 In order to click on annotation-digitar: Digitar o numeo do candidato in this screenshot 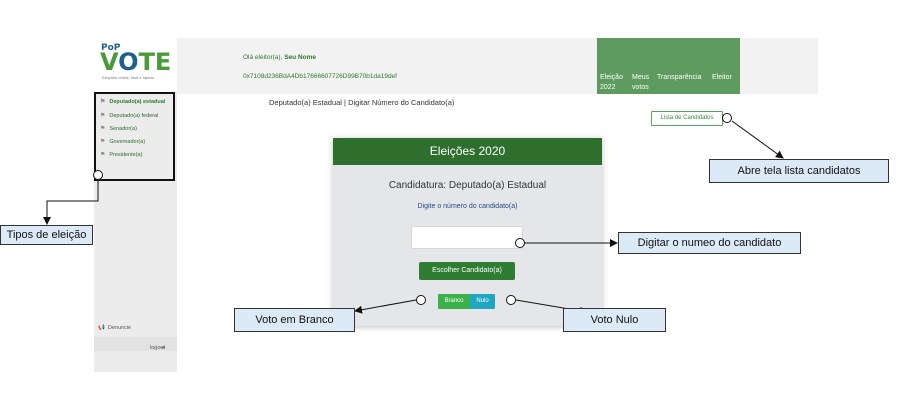, I will do `click(709, 243)`.